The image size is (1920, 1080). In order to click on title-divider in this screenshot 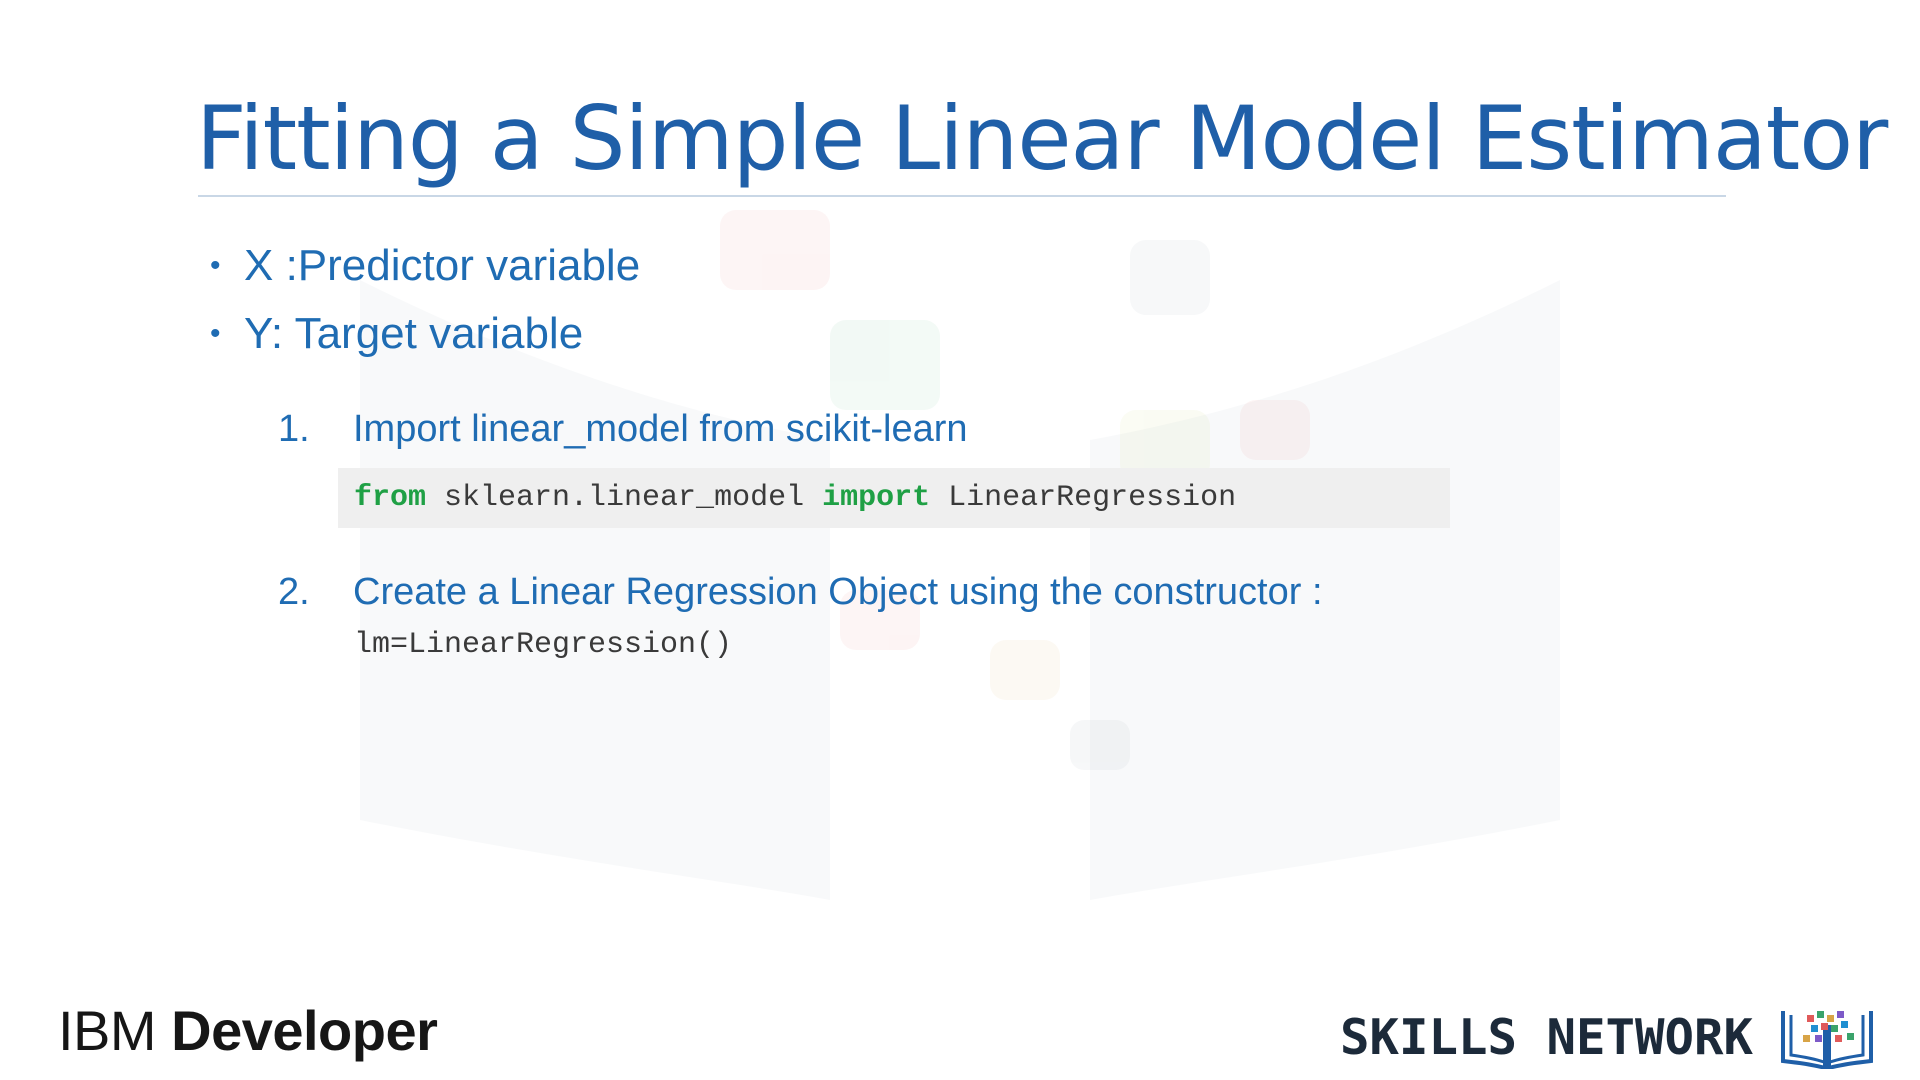, I will do `click(962, 196)`.